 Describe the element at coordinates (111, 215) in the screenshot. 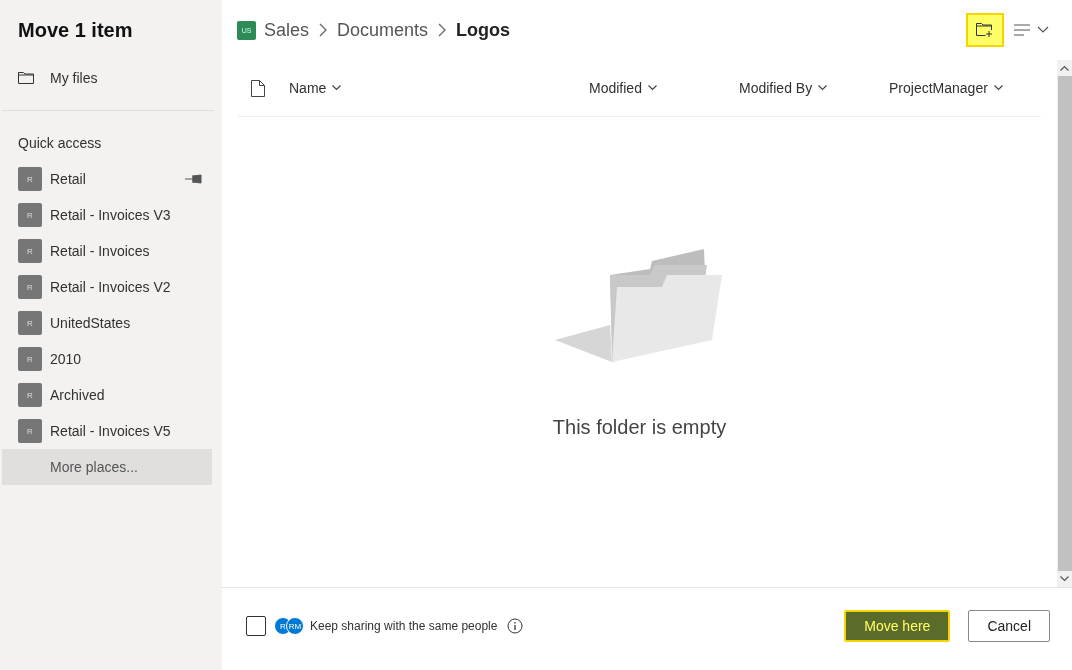

I see `quick-access-item: R Retail - Invoices V3` at that location.